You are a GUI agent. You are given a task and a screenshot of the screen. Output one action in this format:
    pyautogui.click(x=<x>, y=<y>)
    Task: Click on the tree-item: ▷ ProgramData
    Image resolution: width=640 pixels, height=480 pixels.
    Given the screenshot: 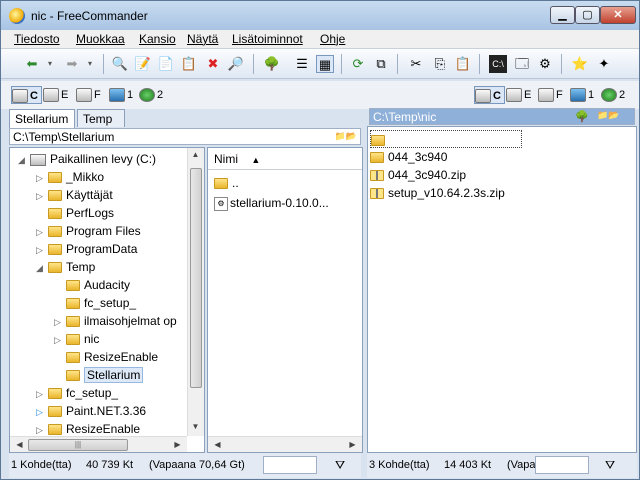 What is the action you would take?
    pyautogui.click(x=86, y=249)
    